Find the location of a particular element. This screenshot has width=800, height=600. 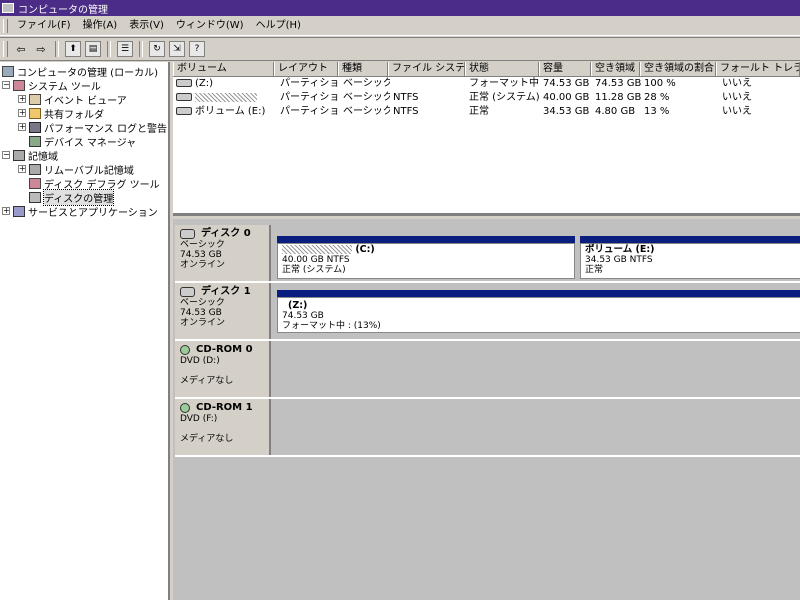

column-header-fault-tolerance: フォールト トレランス is located at coordinates (758, 69).